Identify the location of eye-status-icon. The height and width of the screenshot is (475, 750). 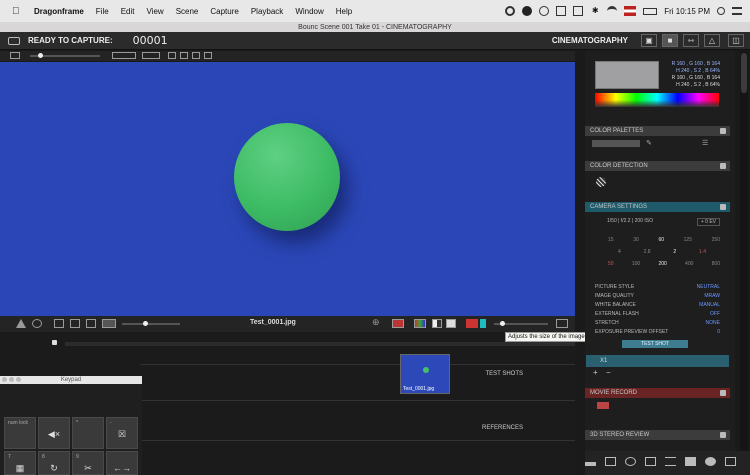
(544, 11).